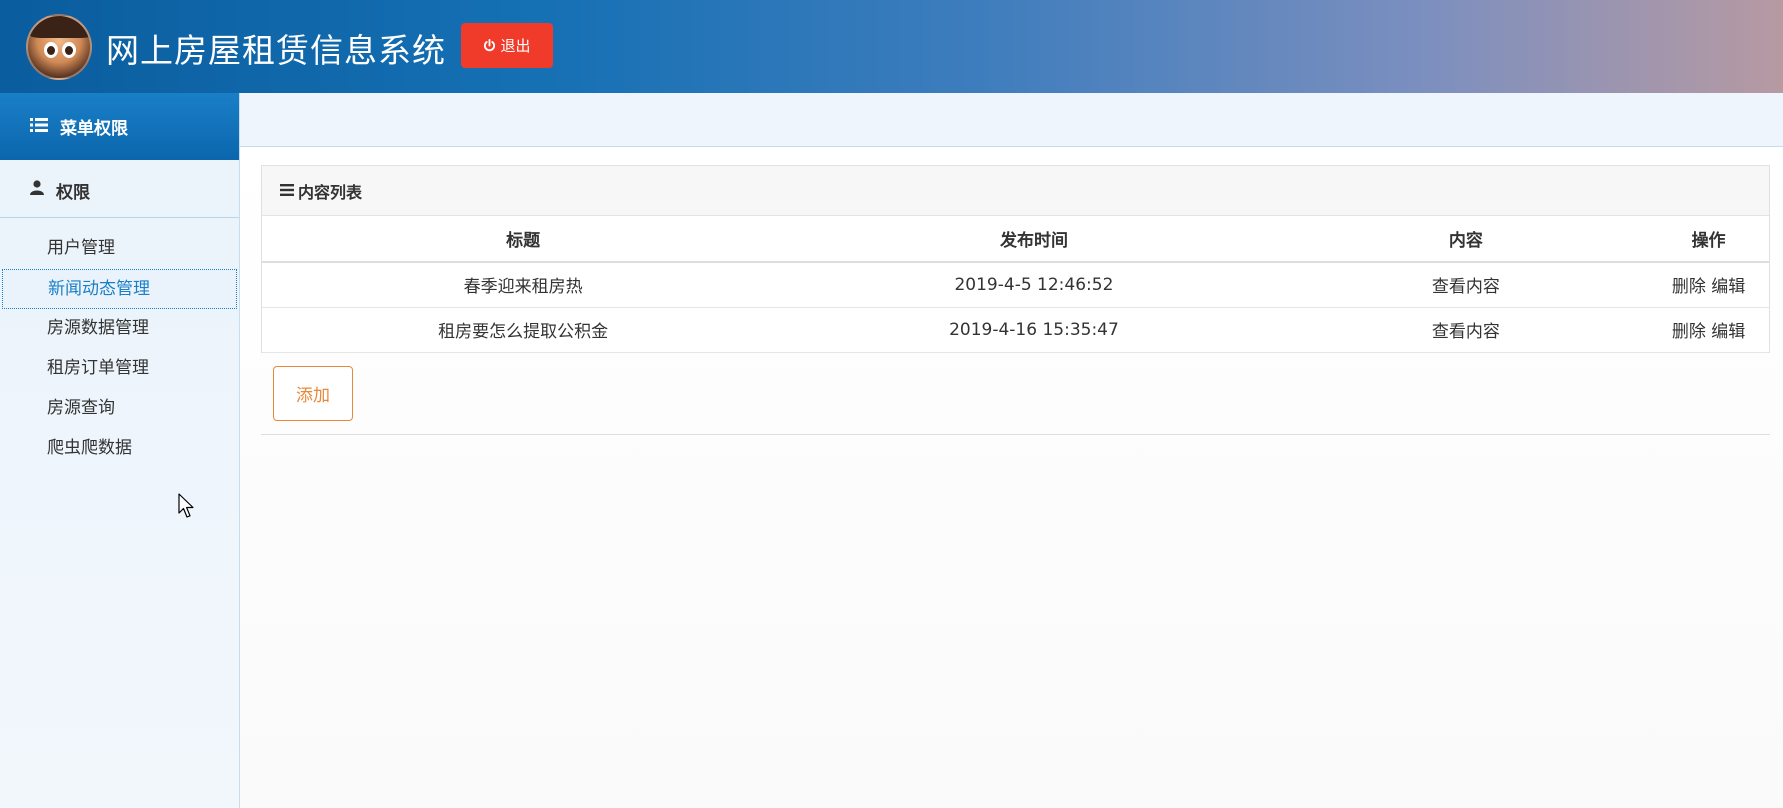 This screenshot has width=1783, height=808. Describe the element at coordinates (1466, 239) in the screenshot. I see `column-header-content: 内容` at that location.